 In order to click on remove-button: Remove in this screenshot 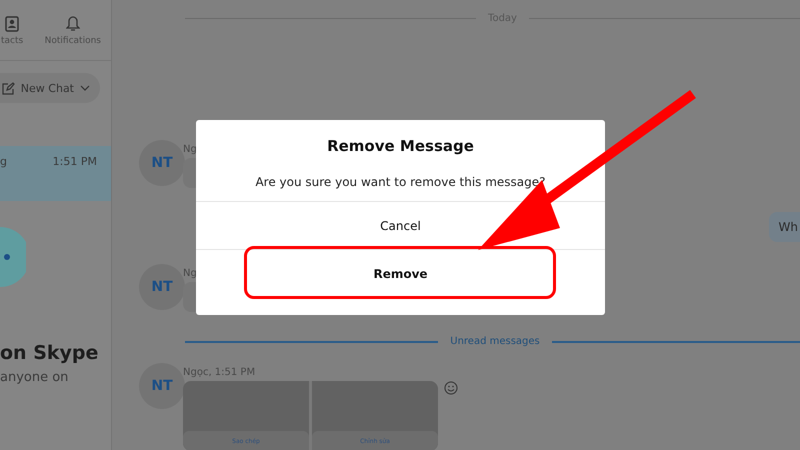, I will do `click(400, 273)`.